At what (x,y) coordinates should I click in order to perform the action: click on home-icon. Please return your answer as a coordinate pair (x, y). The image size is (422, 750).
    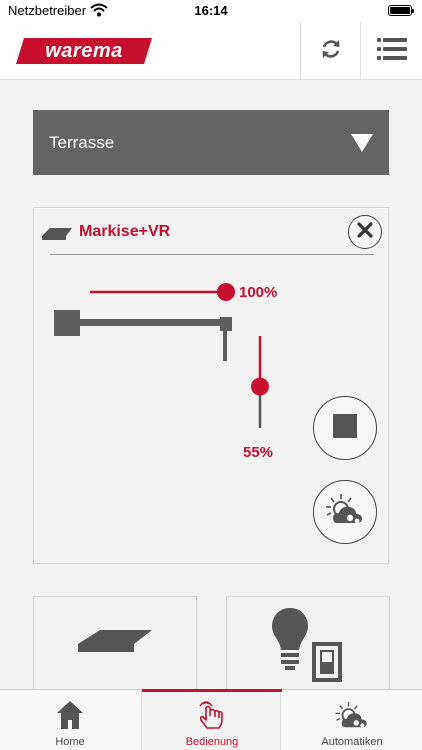
    Looking at the image, I should click on (70, 716).